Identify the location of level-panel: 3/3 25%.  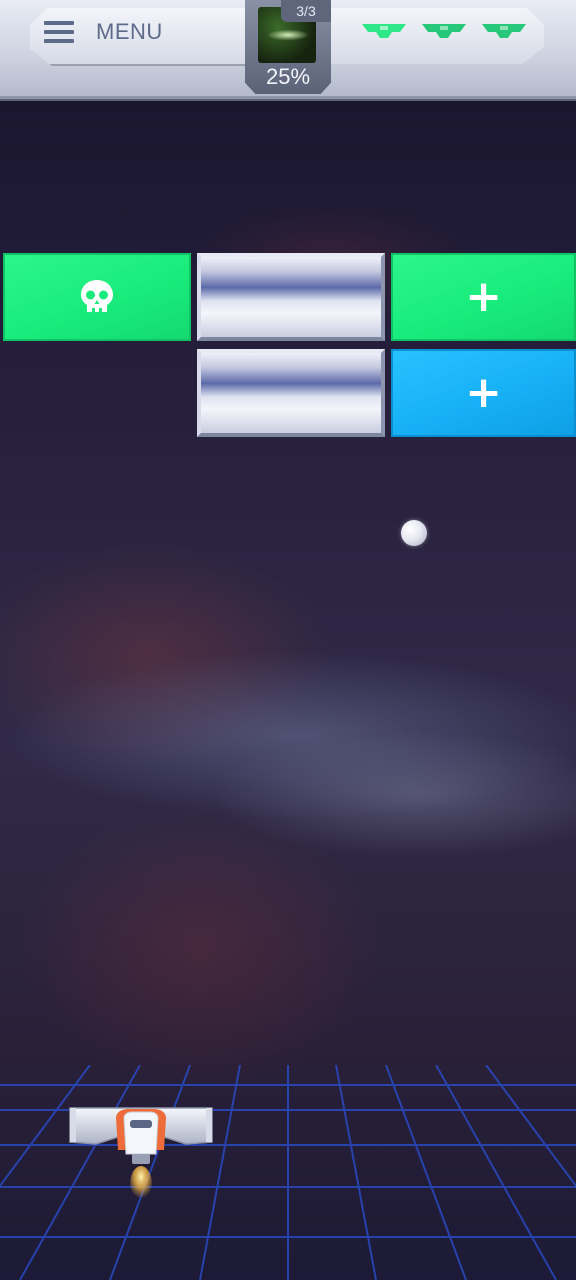
(288, 47).